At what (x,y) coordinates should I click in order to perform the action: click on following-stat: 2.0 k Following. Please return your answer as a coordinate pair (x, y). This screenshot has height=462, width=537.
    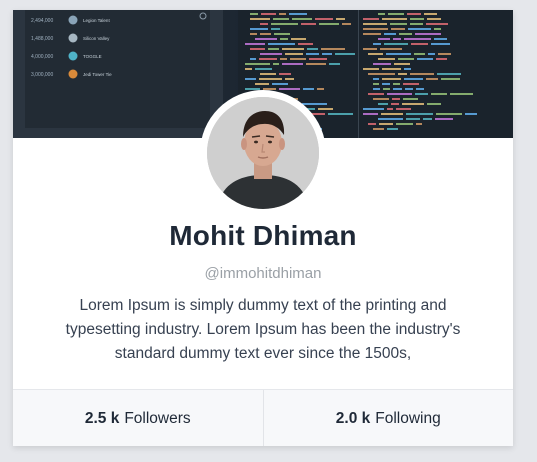
    Looking at the image, I should click on (387, 418).